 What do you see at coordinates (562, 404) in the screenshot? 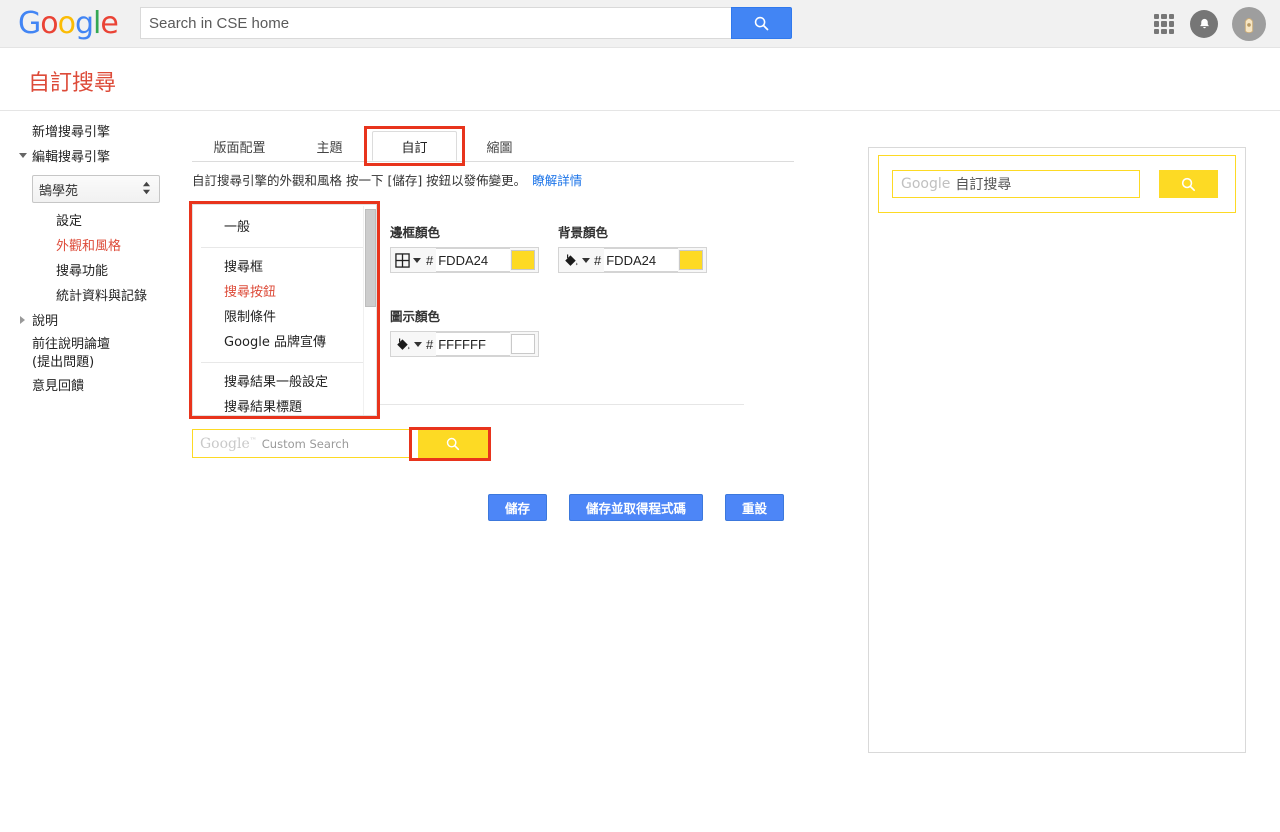
I see `section-divider` at bounding box center [562, 404].